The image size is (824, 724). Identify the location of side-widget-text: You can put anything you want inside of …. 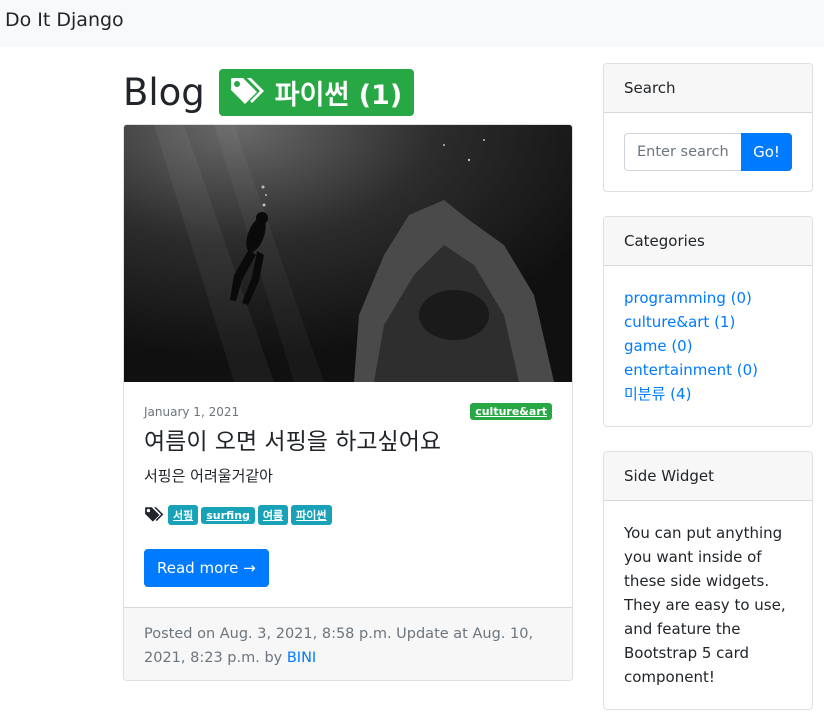
(705, 605).